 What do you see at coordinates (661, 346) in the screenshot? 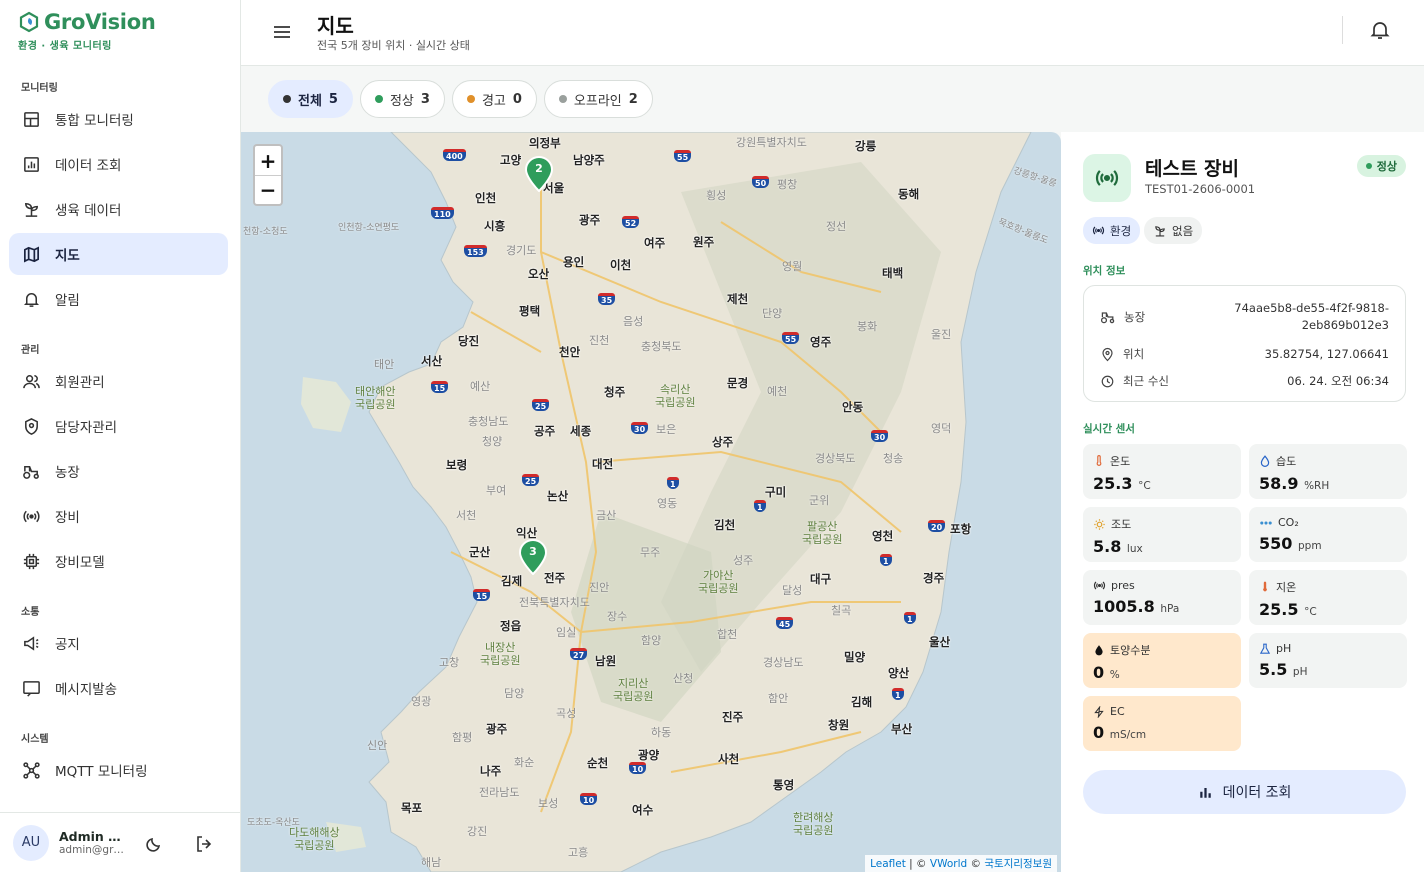
I see `map-region-label: 충청북도` at bounding box center [661, 346].